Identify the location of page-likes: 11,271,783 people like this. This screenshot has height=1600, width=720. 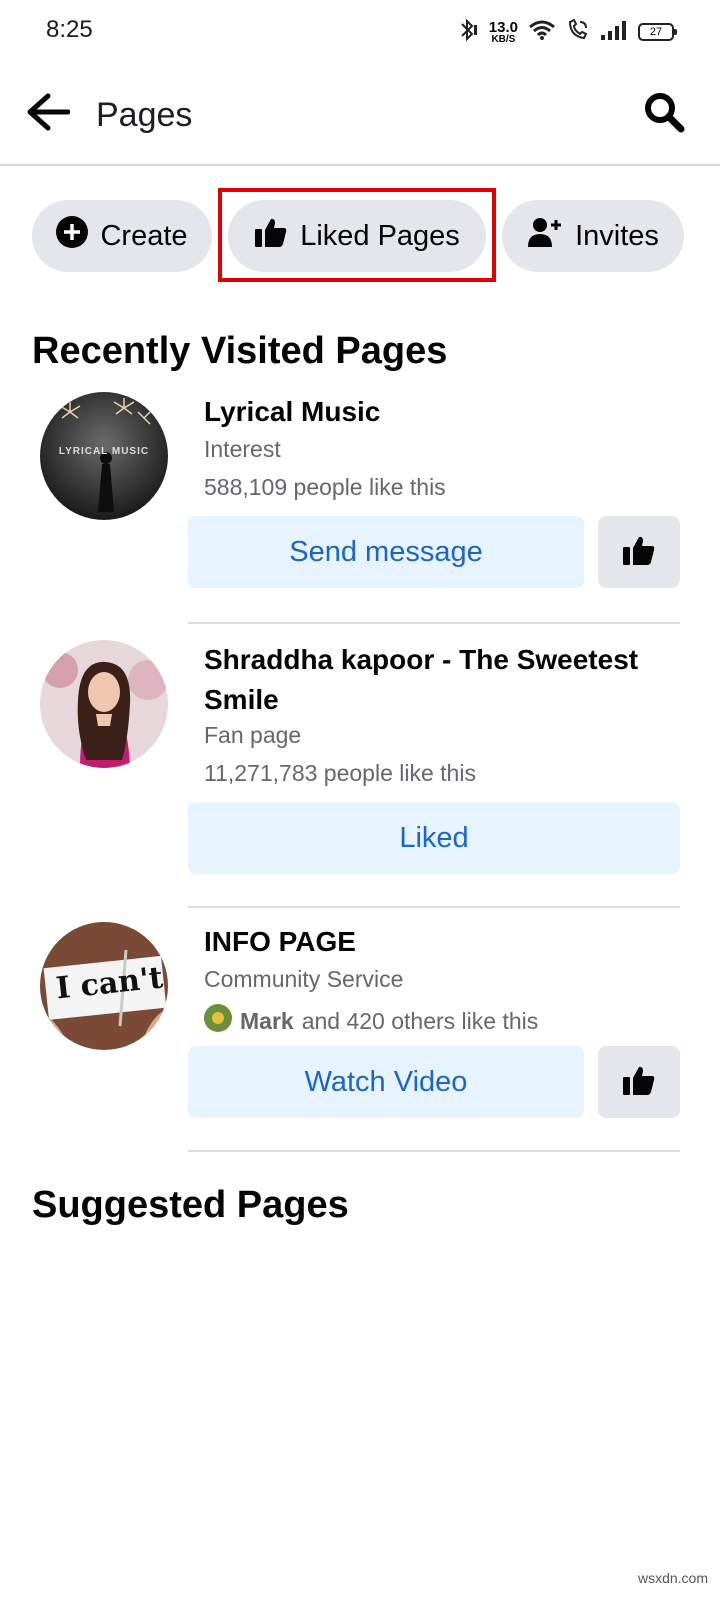
(340, 773).